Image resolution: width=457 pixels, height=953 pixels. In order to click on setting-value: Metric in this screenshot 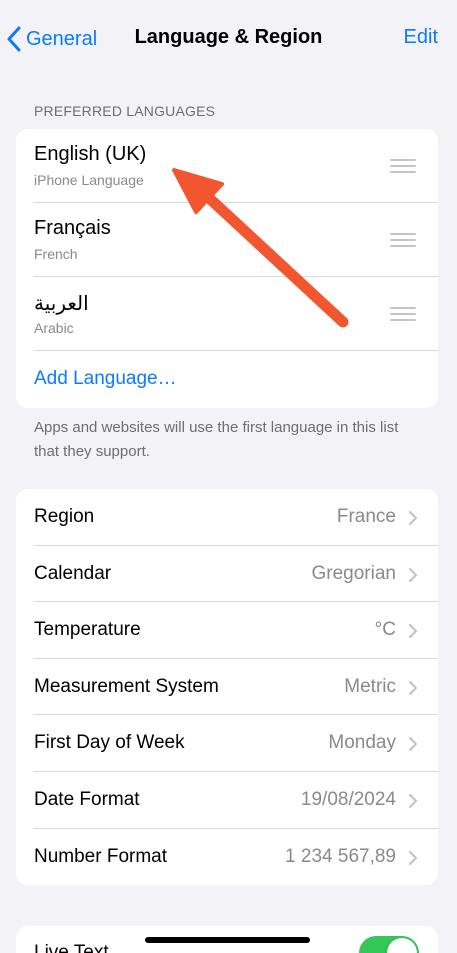, I will do `click(370, 686)`.